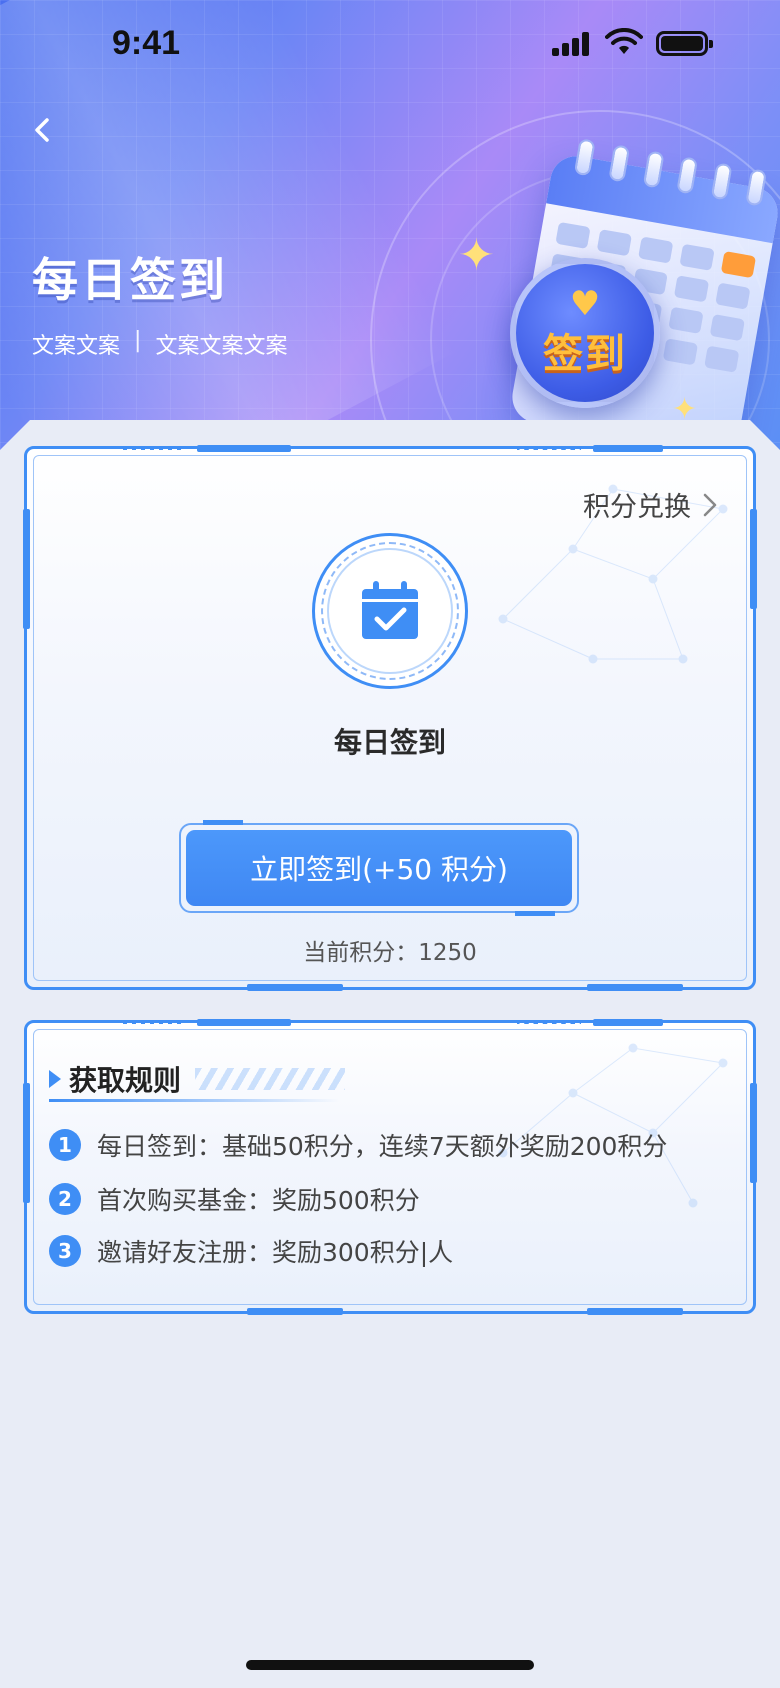  Describe the element at coordinates (258, 1200) in the screenshot. I see `rule-text: 首次购买基金：奖励500积分` at that location.